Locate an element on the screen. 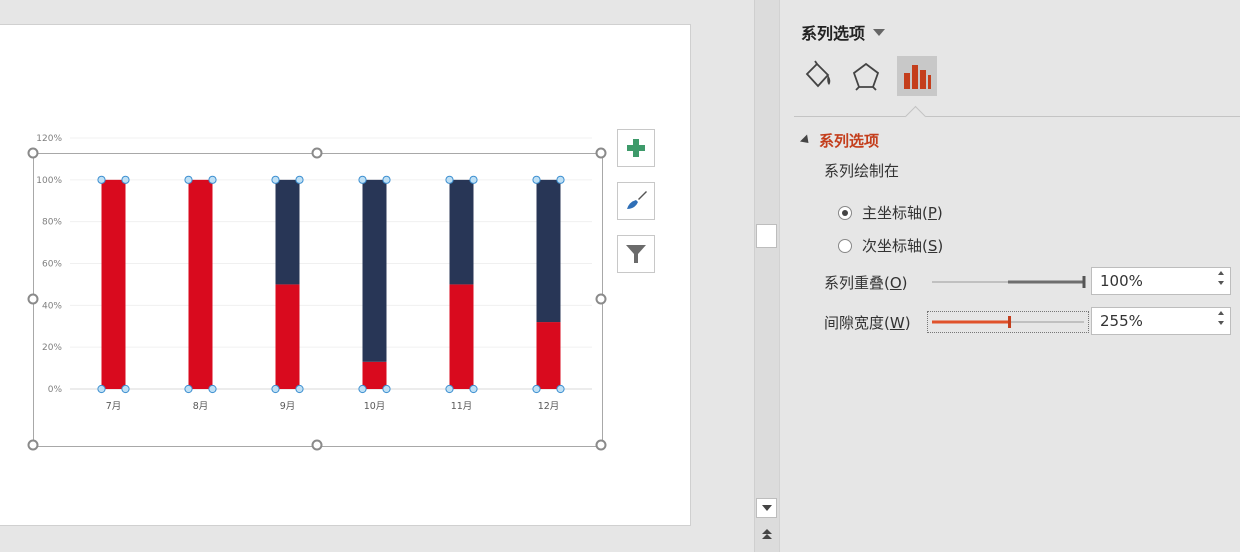  gap-width-slider is located at coordinates (1008, 322).